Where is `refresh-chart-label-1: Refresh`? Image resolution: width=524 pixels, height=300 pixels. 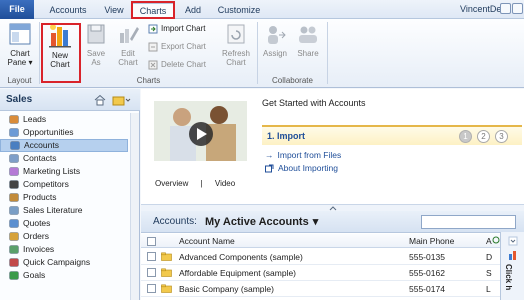 refresh-chart-label-1: Refresh is located at coordinates (235, 53).